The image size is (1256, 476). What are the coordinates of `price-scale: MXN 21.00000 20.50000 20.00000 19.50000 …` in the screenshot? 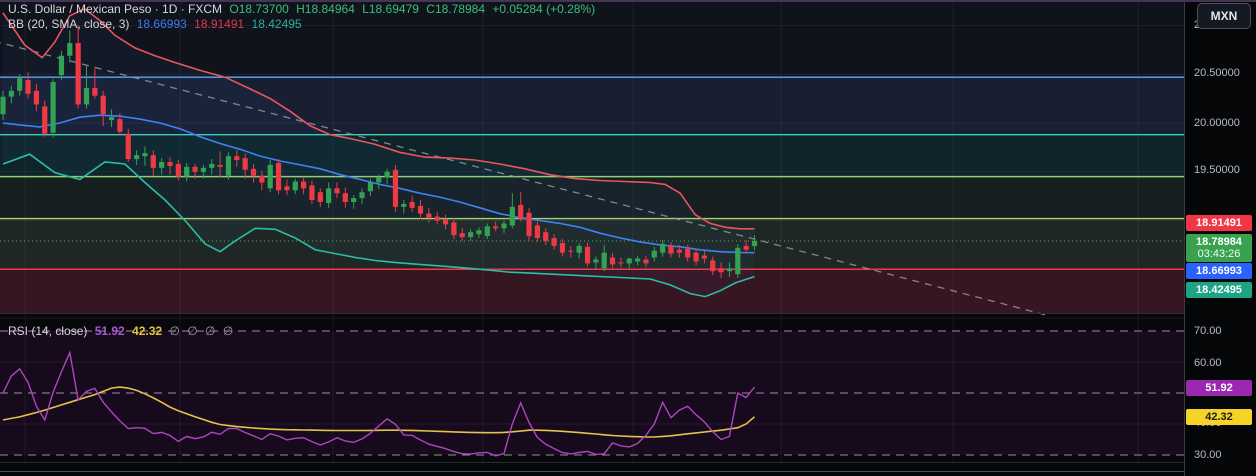 It's located at (1220, 238).